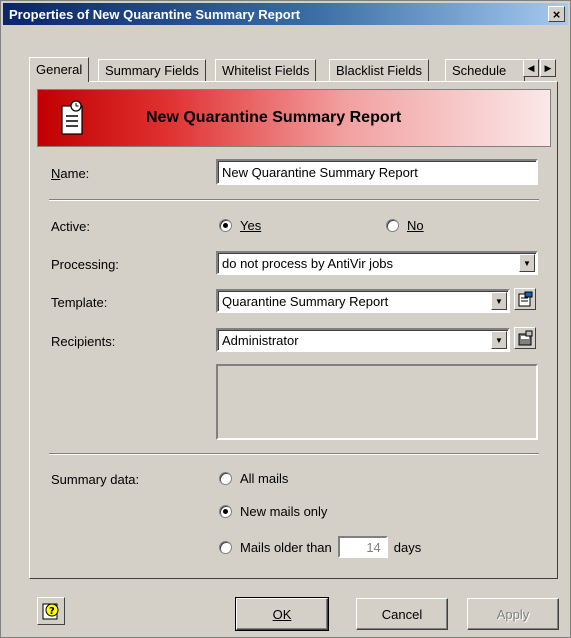  I want to click on summary-all-mails-radio: All mails, so click(253, 478).